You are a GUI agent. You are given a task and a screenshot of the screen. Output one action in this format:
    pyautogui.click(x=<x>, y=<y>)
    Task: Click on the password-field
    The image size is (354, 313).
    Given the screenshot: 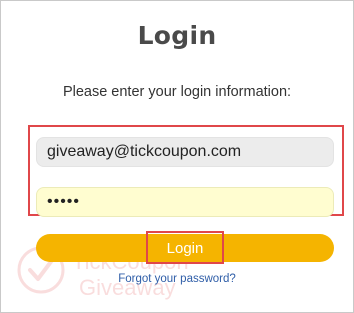 What is the action you would take?
    pyautogui.click(x=185, y=202)
    